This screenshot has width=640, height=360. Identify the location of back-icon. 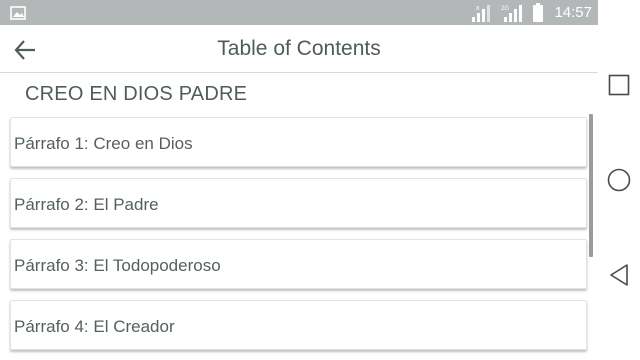
(619, 275).